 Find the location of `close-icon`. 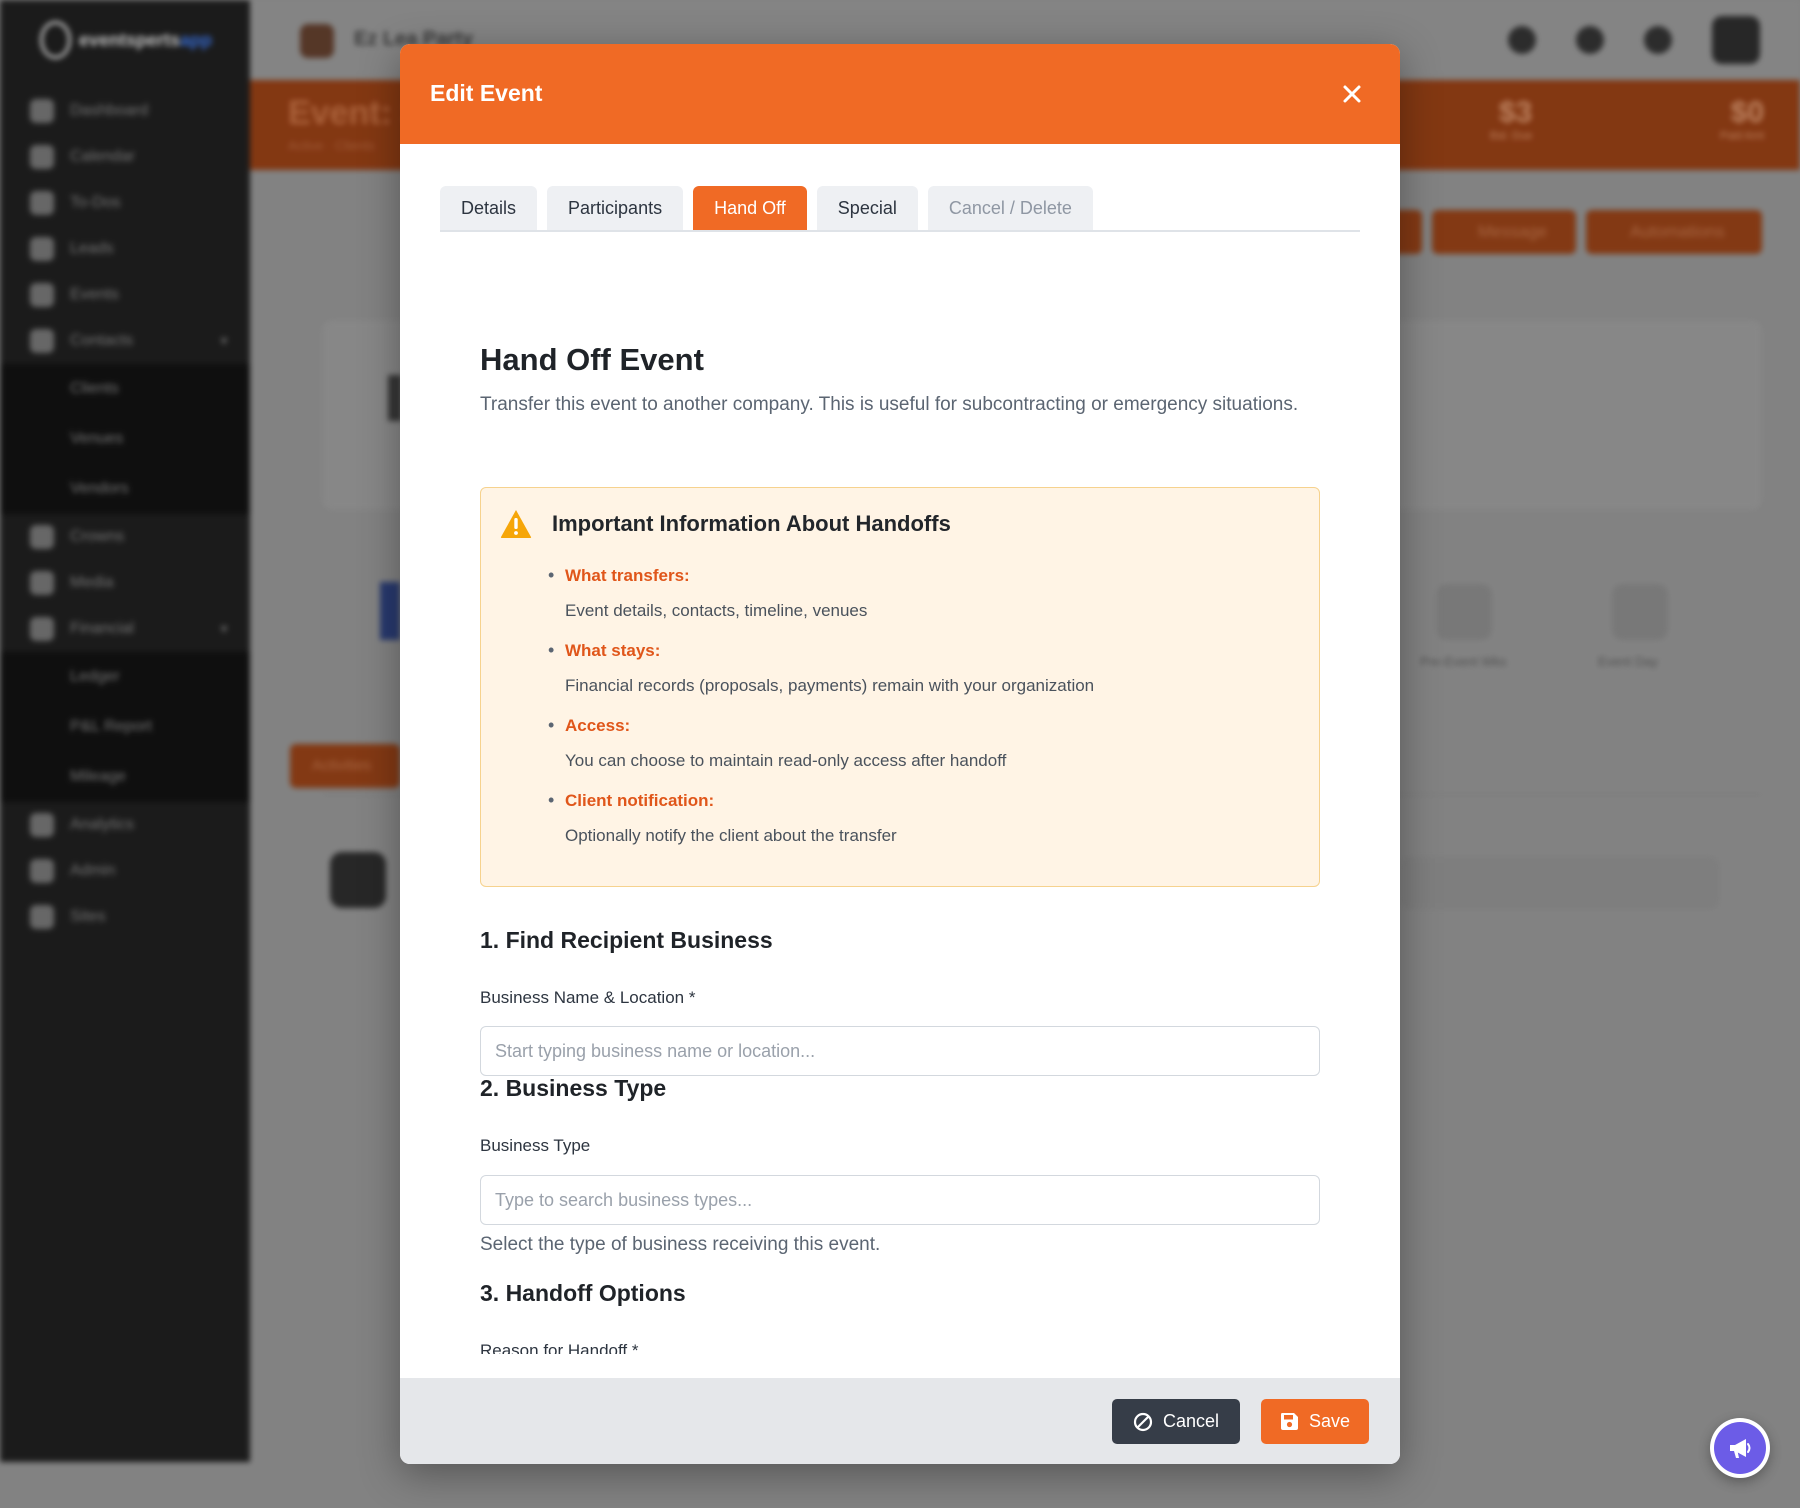

close-icon is located at coordinates (1352, 94).